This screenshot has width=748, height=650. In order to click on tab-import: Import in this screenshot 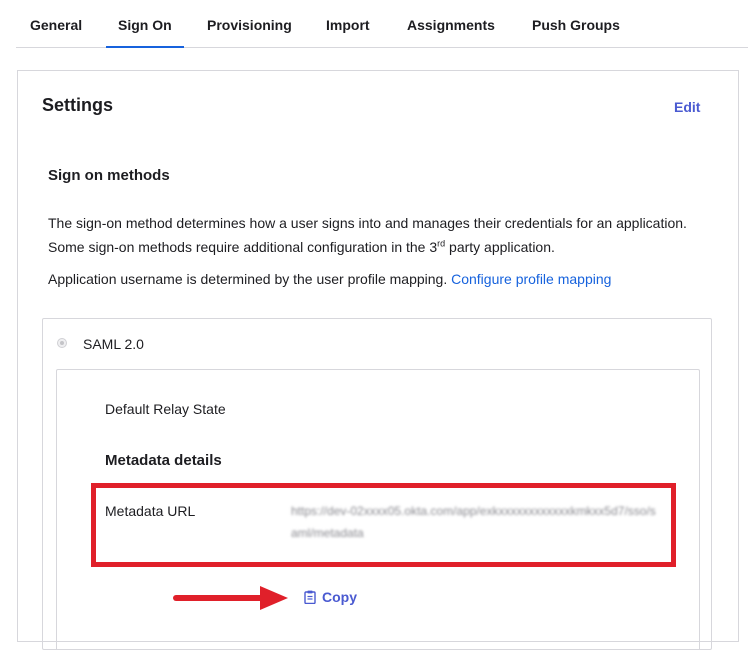, I will do `click(348, 23)`.